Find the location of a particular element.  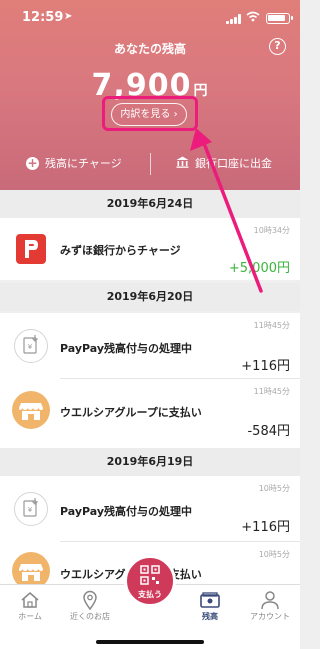

annotation-arrow is located at coordinates (226, 210).